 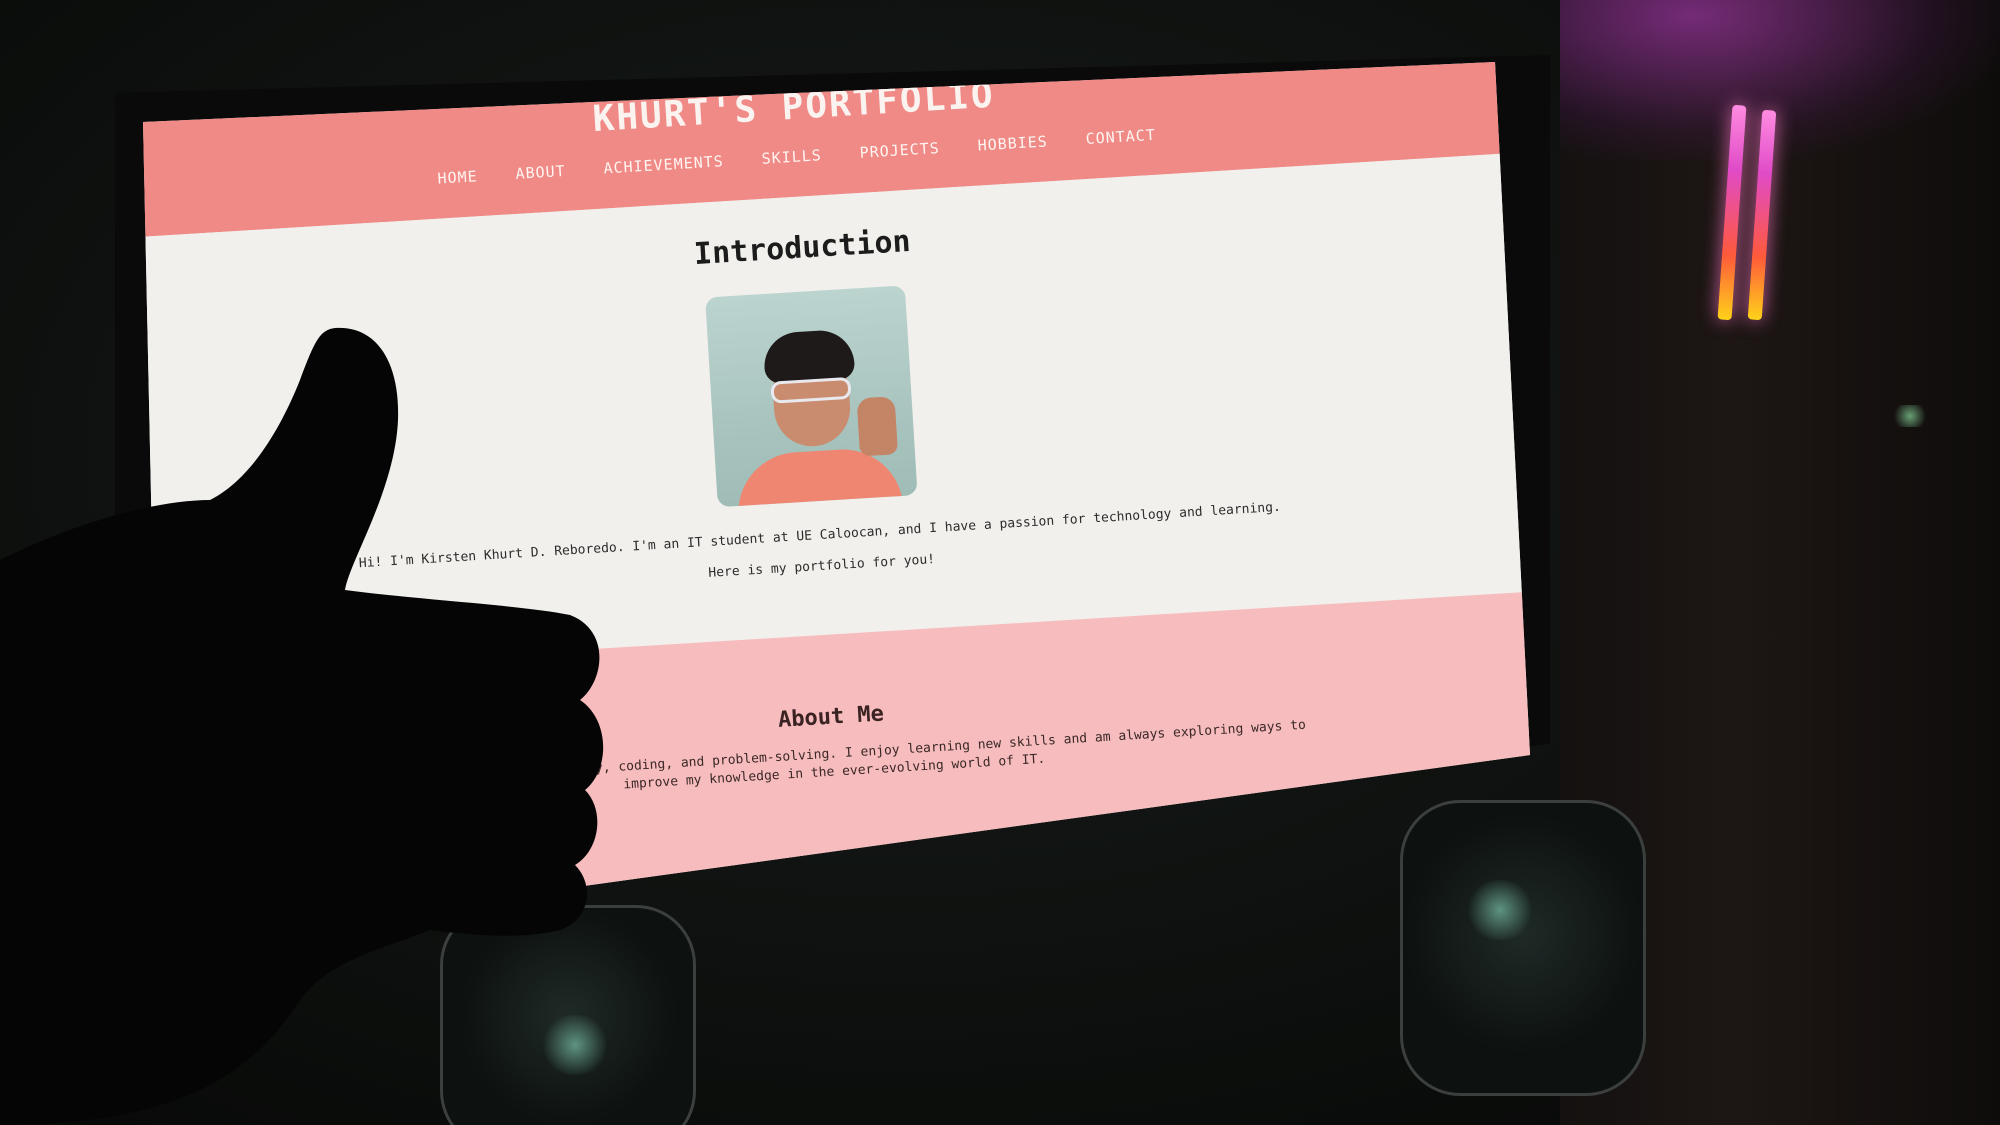 I want to click on speaker-right, so click(x=1523, y=948).